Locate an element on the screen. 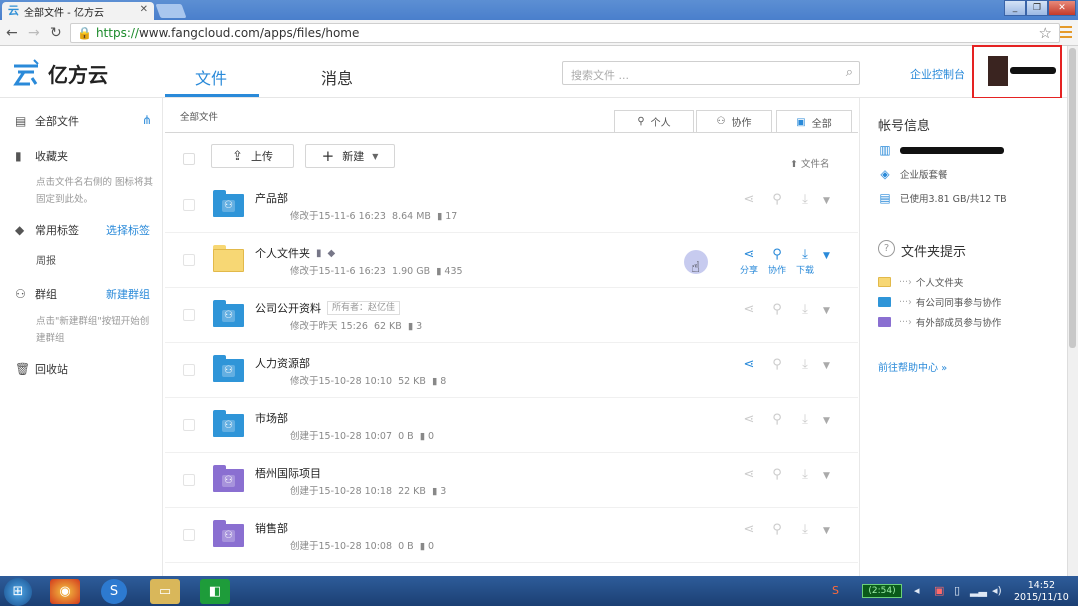 Image resolution: width=1078 pixels, height=606 pixels. share-icon: ⋖ 分享 is located at coordinates (749, 261).